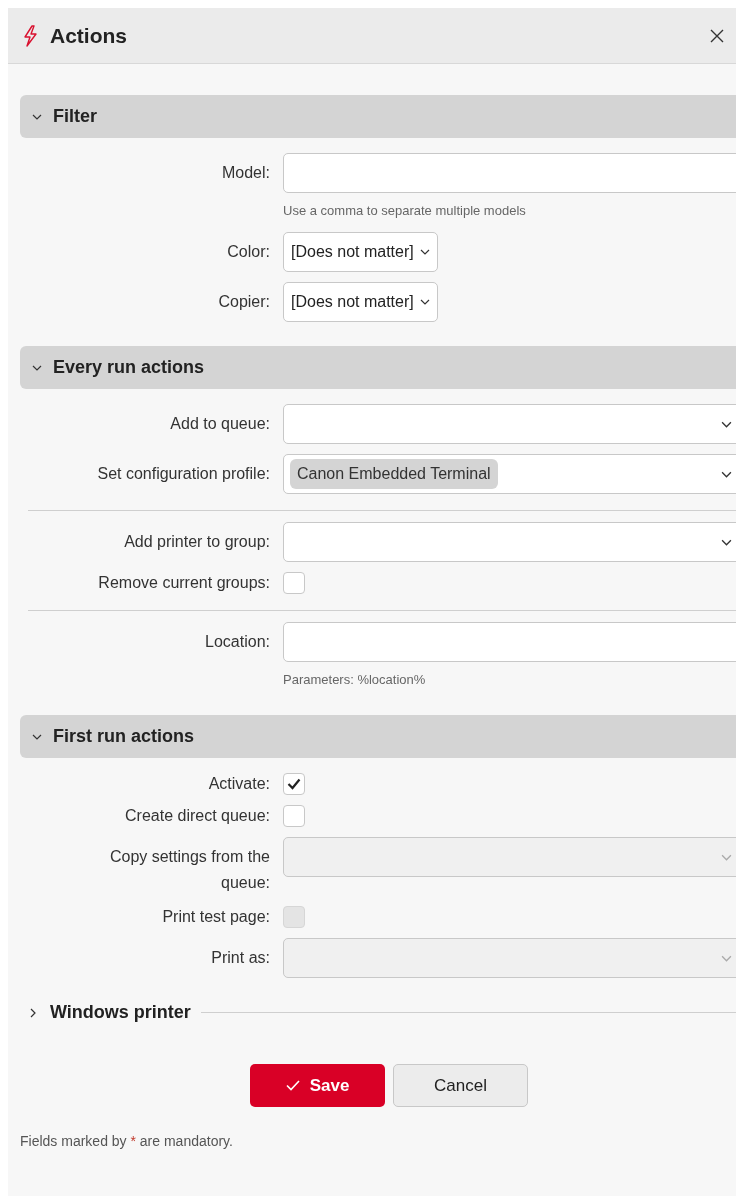 The image size is (736, 1196). What do you see at coordinates (197, 816) in the screenshot?
I see `field-label: Create direct queue:` at bounding box center [197, 816].